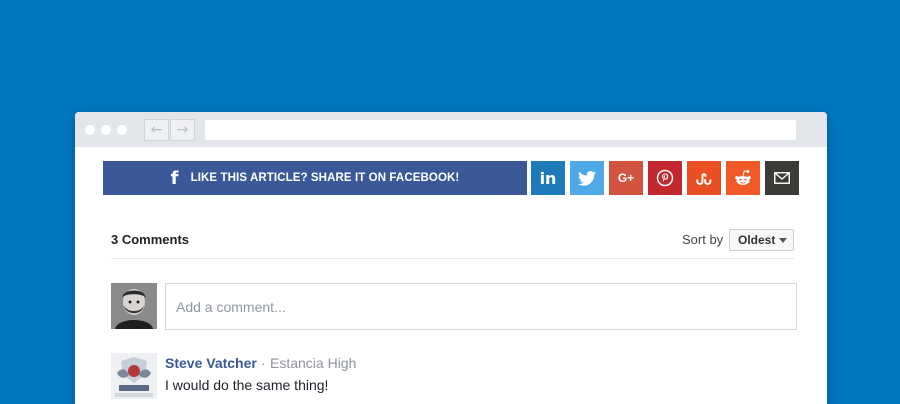 This screenshot has width=900, height=404. What do you see at coordinates (757, 240) in the screenshot?
I see `sort-value: Oldest` at bounding box center [757, 240].